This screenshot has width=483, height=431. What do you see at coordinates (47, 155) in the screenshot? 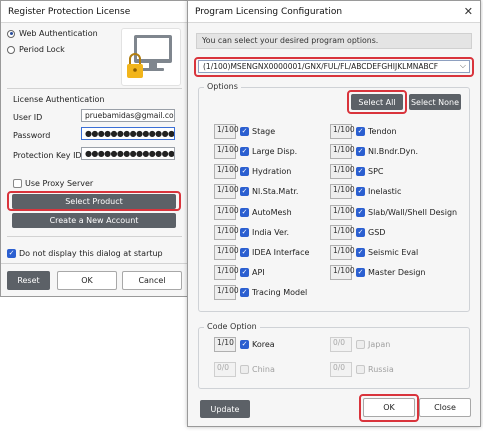
I see `protection-key-label: Protection Key ID` at bounding box center [47, 155].